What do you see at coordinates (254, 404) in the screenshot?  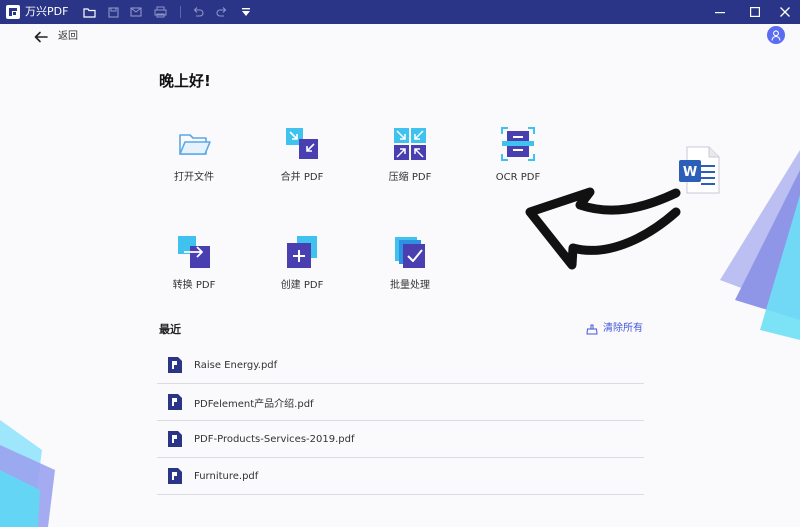 I see `file-name: PDFelement产品介绍.pdf` at bounding box center [254, 404].